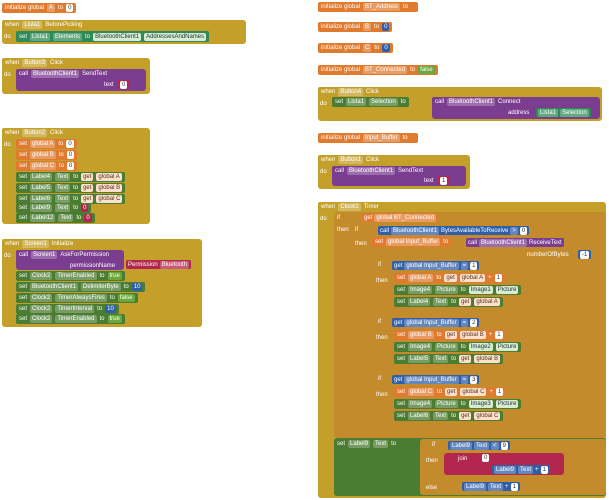 The image size is (609, 500). What do you see at coordinates (55, 218) in the screenshot?
I see `set-label12-text: set Label12 Text to 0` at bounding box center [55, 218].